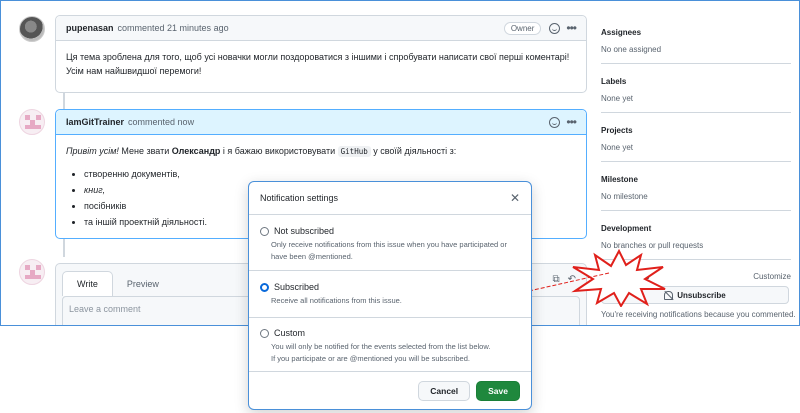  I want to click on intro-text: і я бажаю використовувати, so click(279, 151).